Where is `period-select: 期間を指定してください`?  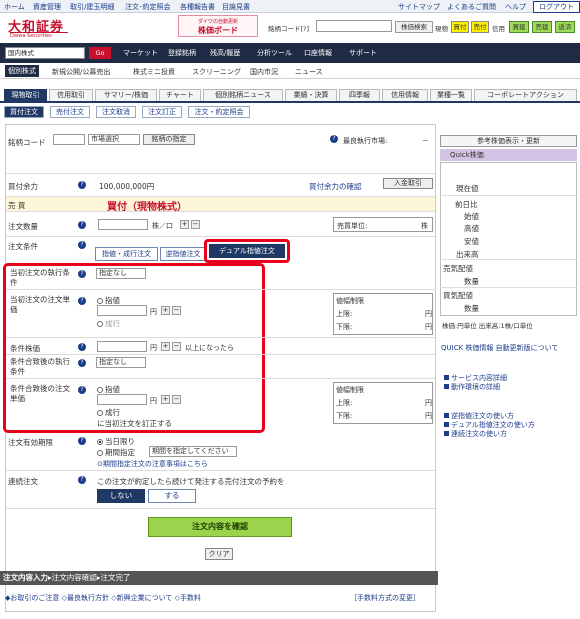
period-select: 期間を指定してください is located at coordinates (193, 451).